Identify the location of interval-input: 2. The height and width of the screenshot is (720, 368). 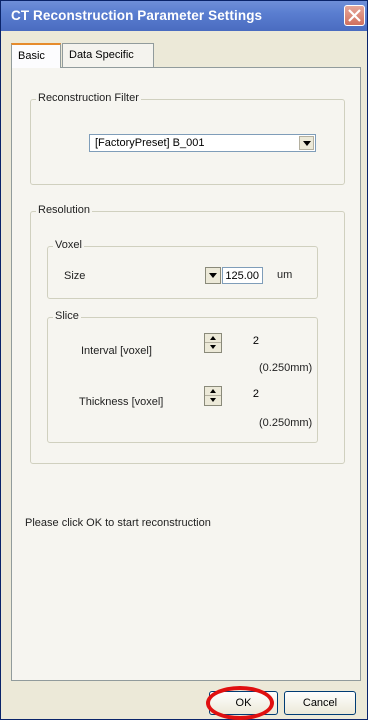
(242, 343).